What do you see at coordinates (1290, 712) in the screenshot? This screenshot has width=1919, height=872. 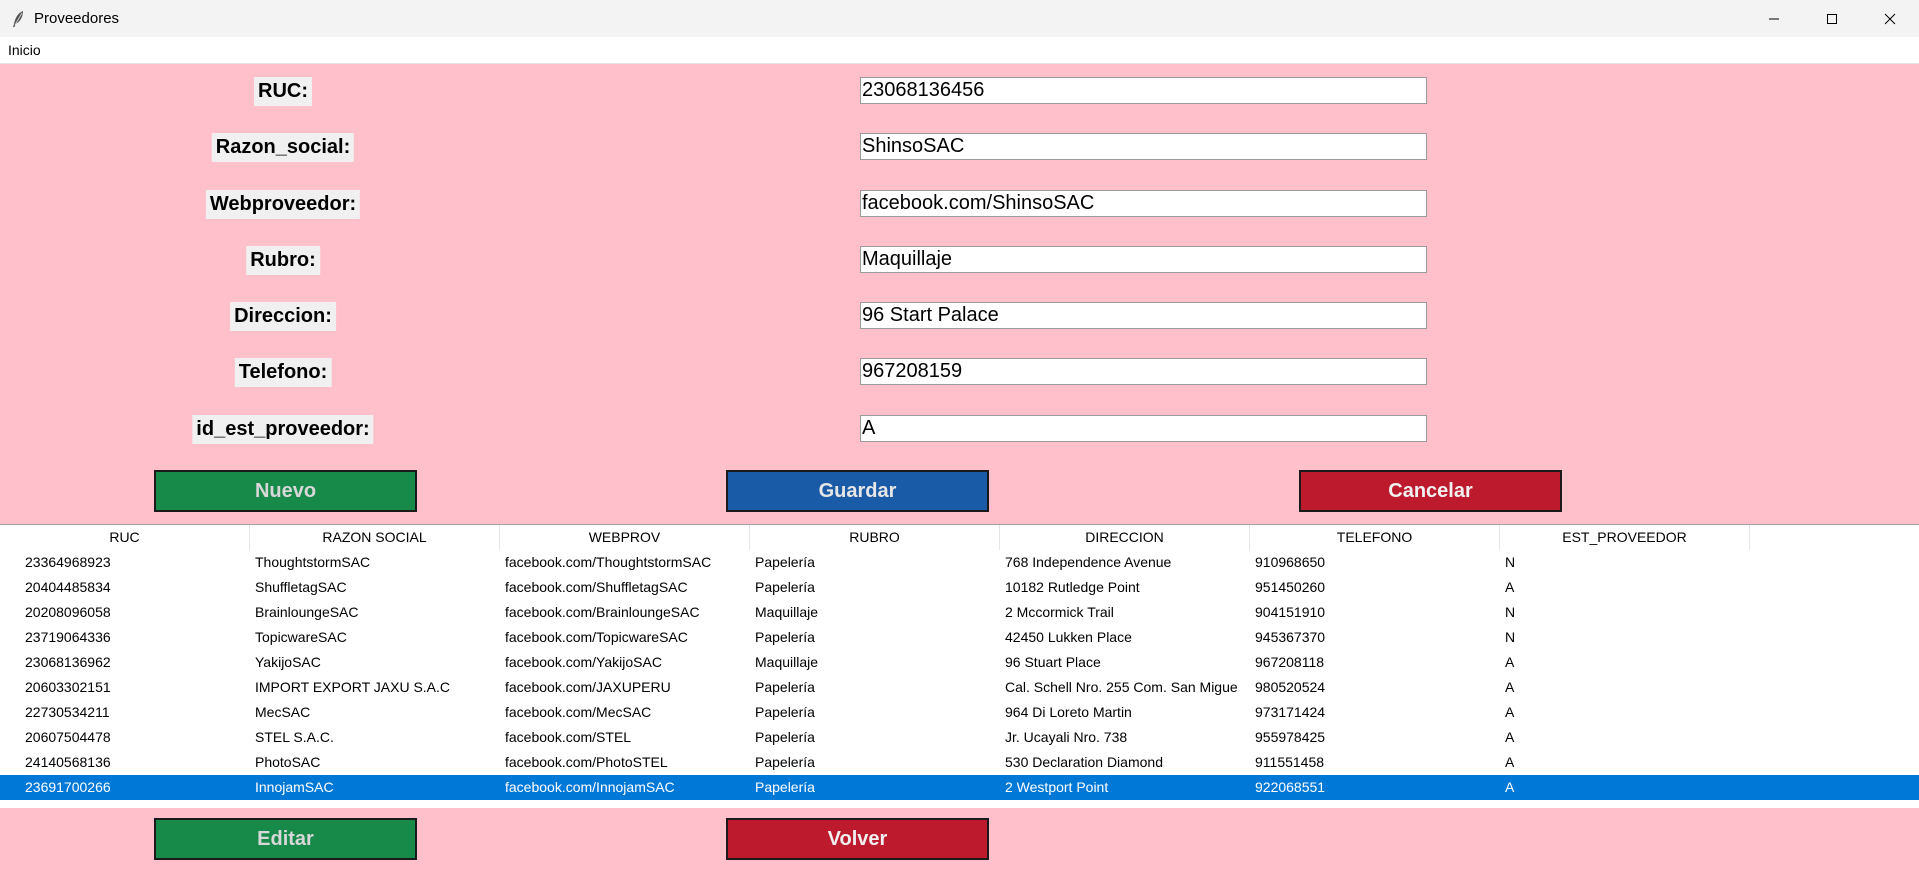 I see `cell-telefono: 973171424` at bounding box center [1290, 712].